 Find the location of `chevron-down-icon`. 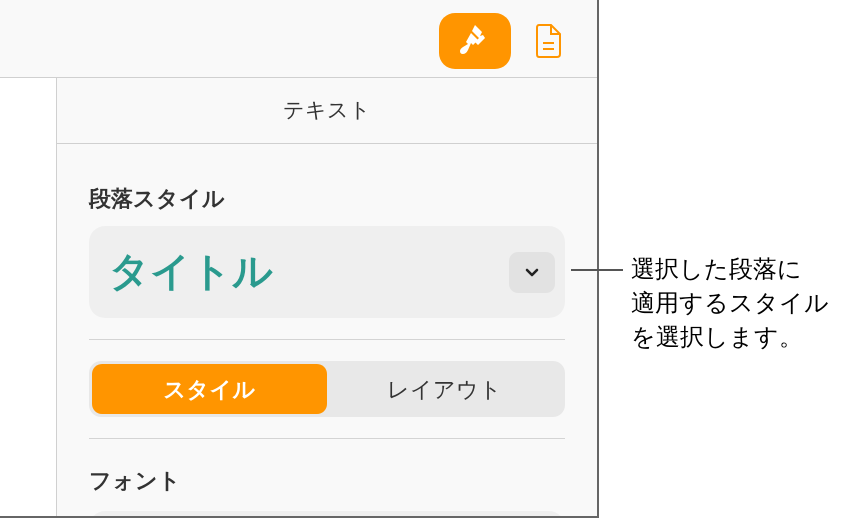

chevron-down-icon is located at coordinates (532, 272).